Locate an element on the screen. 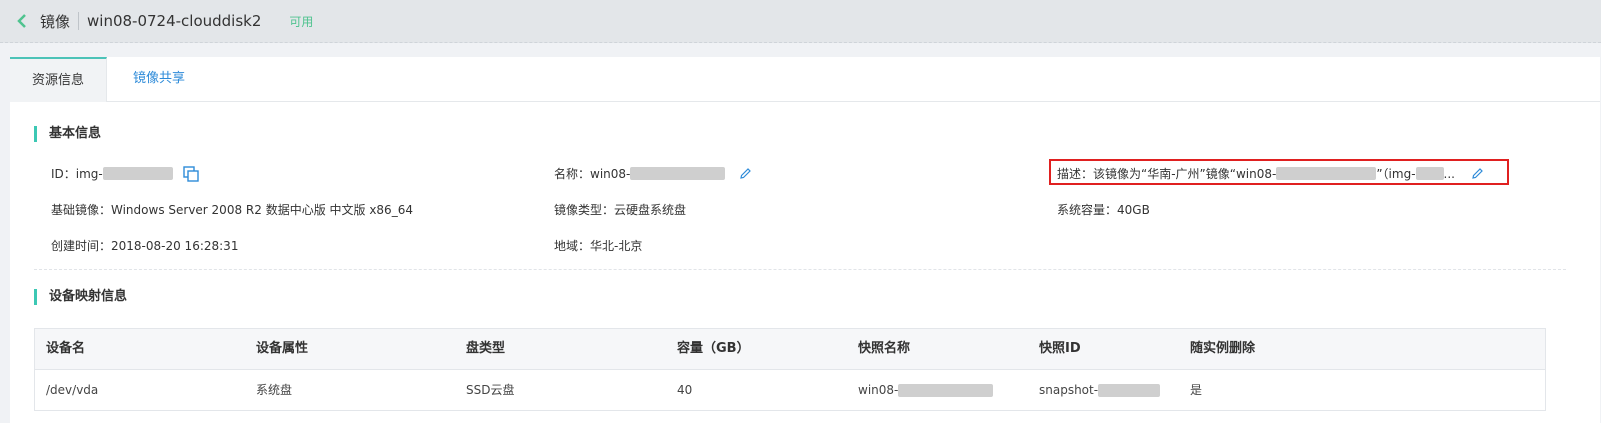  copy-icon is located at coordinates (191, 173).